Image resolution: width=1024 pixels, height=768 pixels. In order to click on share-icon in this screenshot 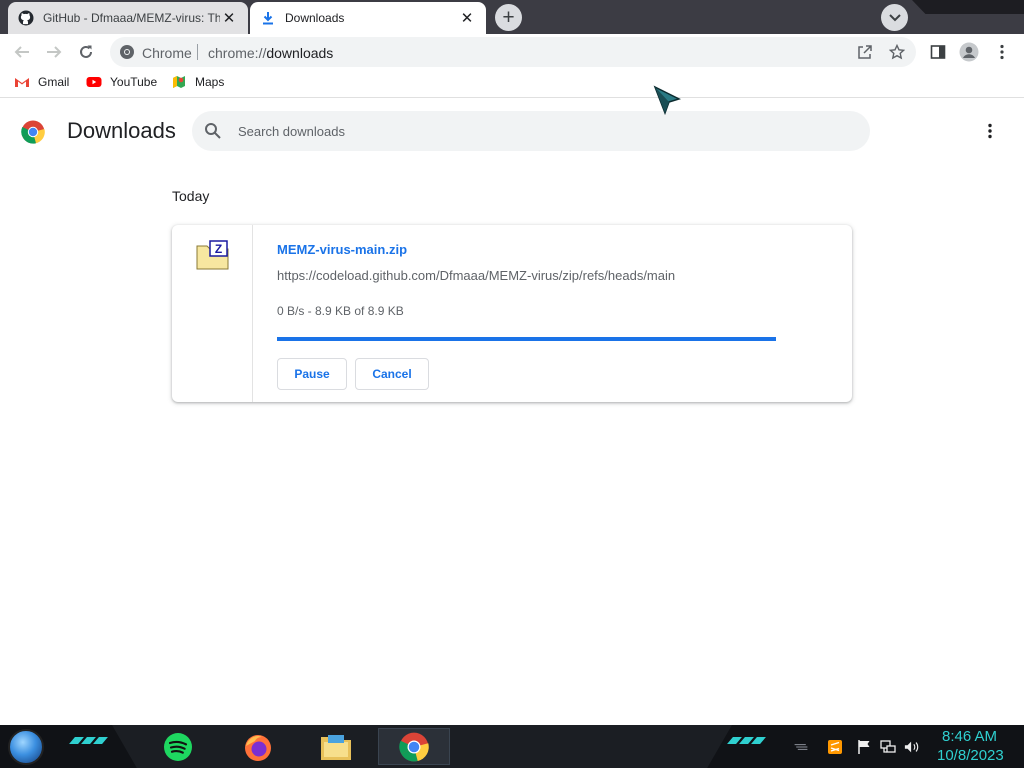, I will do `click(865, 52)`.